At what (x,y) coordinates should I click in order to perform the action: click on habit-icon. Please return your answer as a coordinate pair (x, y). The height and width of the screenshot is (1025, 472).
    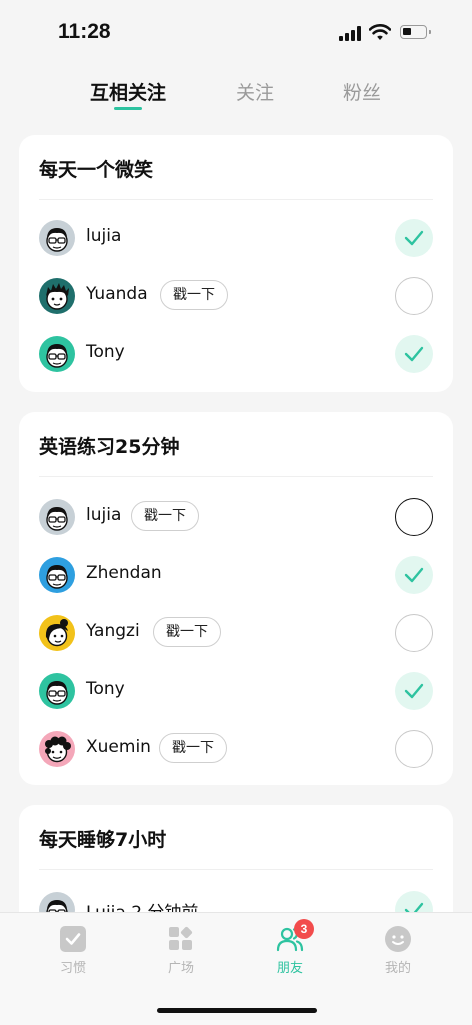
    Looking at the image, I should click on (73, 939).